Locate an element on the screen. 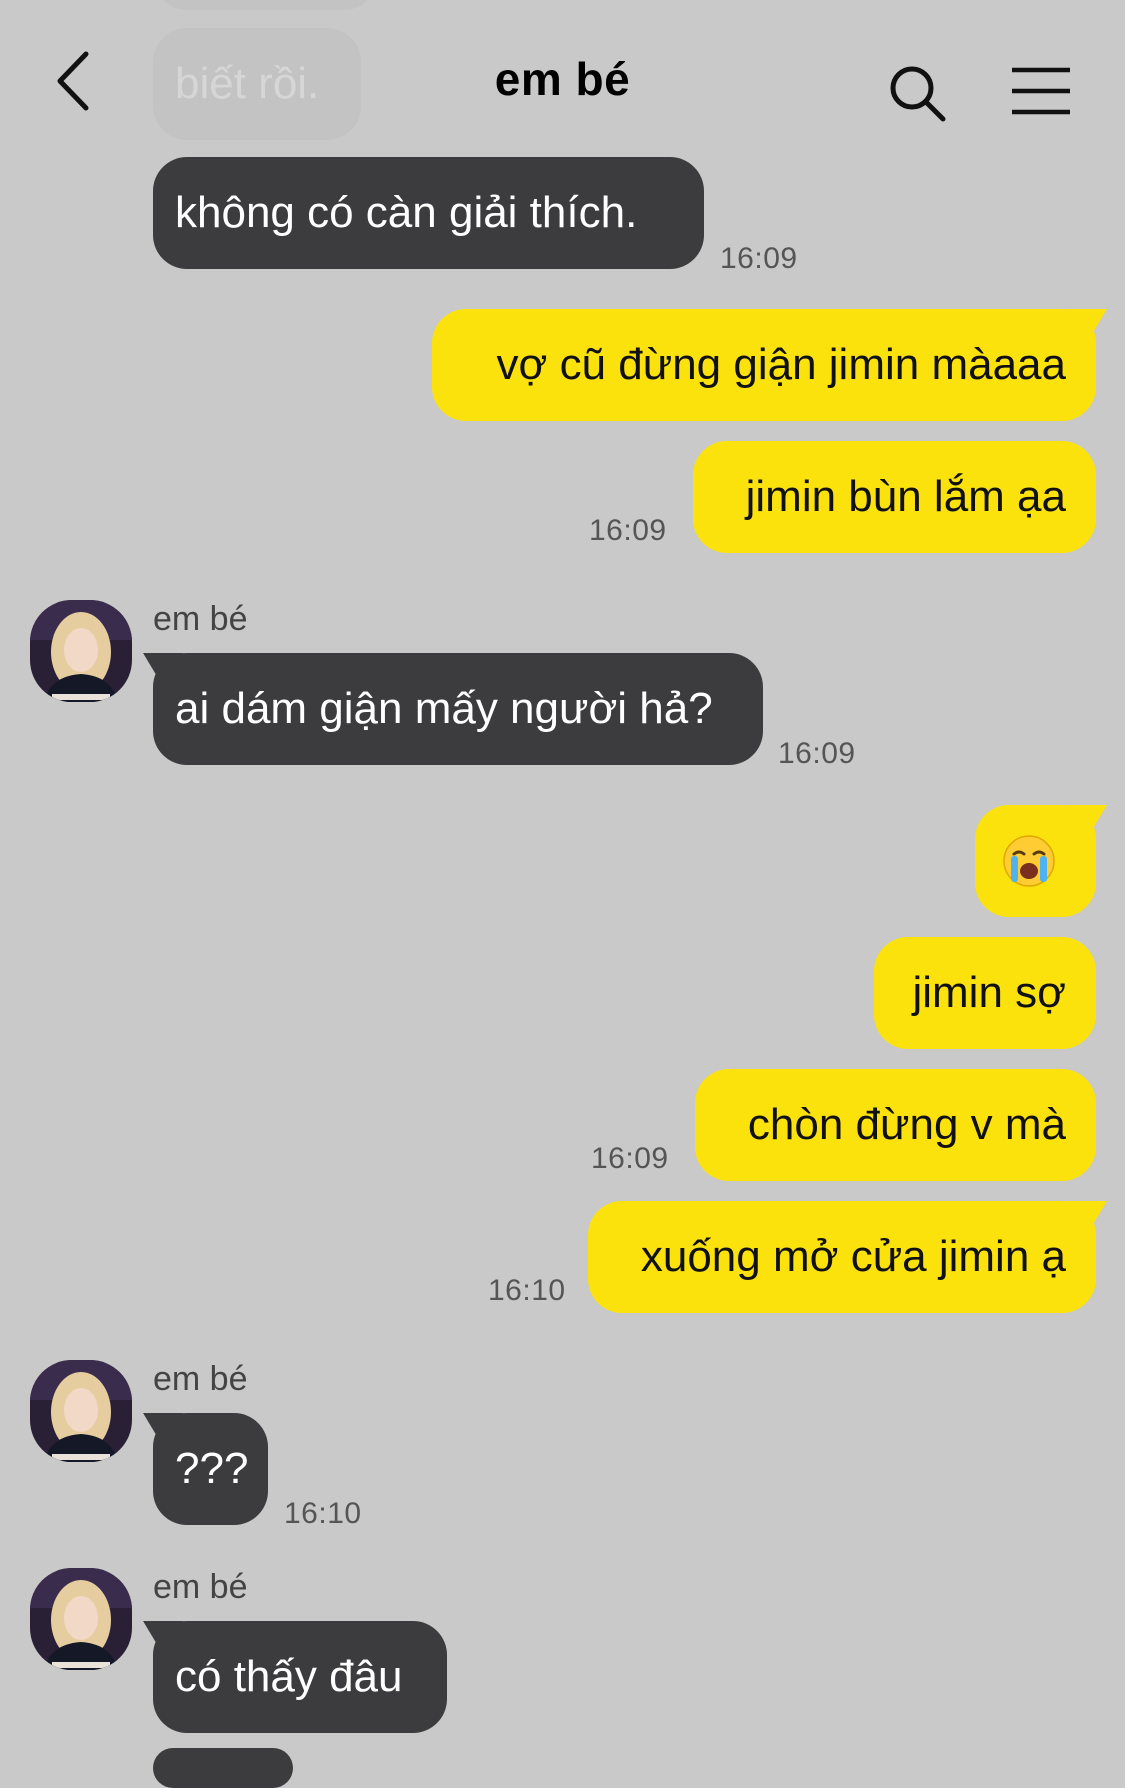 The height and width of the screenshot is (1788, 1125). message-text: jimin bùn lắm ạa is located at coordinates (905, 496).